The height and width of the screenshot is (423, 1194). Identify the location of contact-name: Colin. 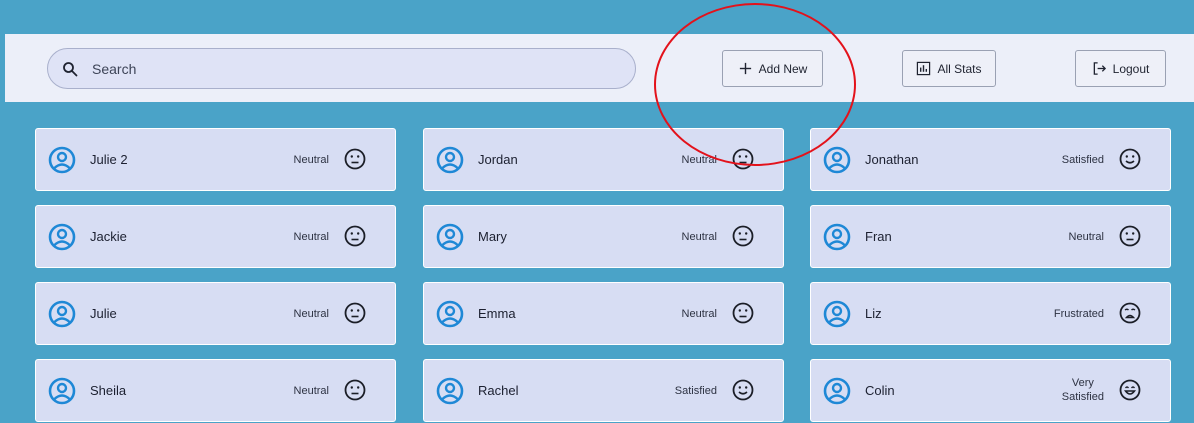
(880, 390).